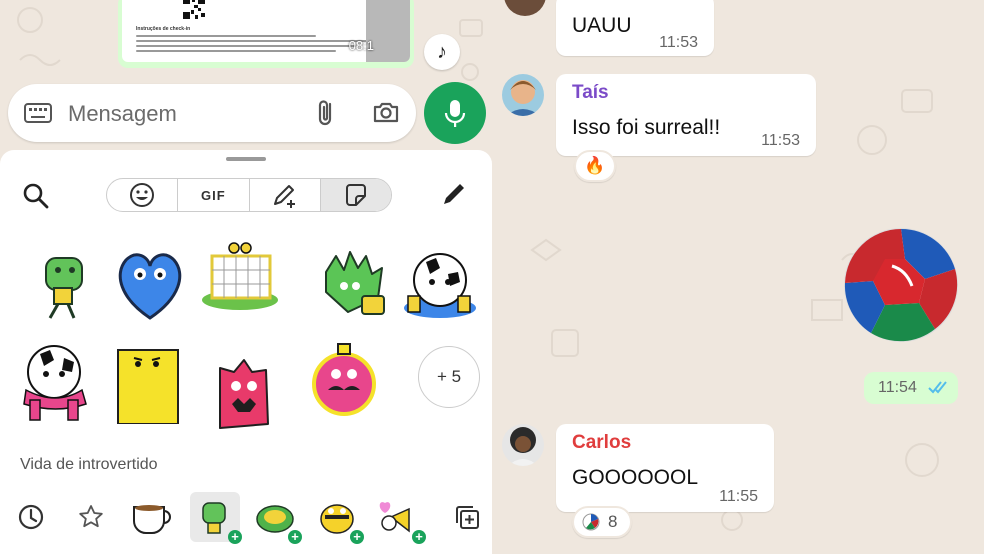 The height and width of the screenshot is (554, 984). I want to click on recent-stickers-button, so click(31, 517).